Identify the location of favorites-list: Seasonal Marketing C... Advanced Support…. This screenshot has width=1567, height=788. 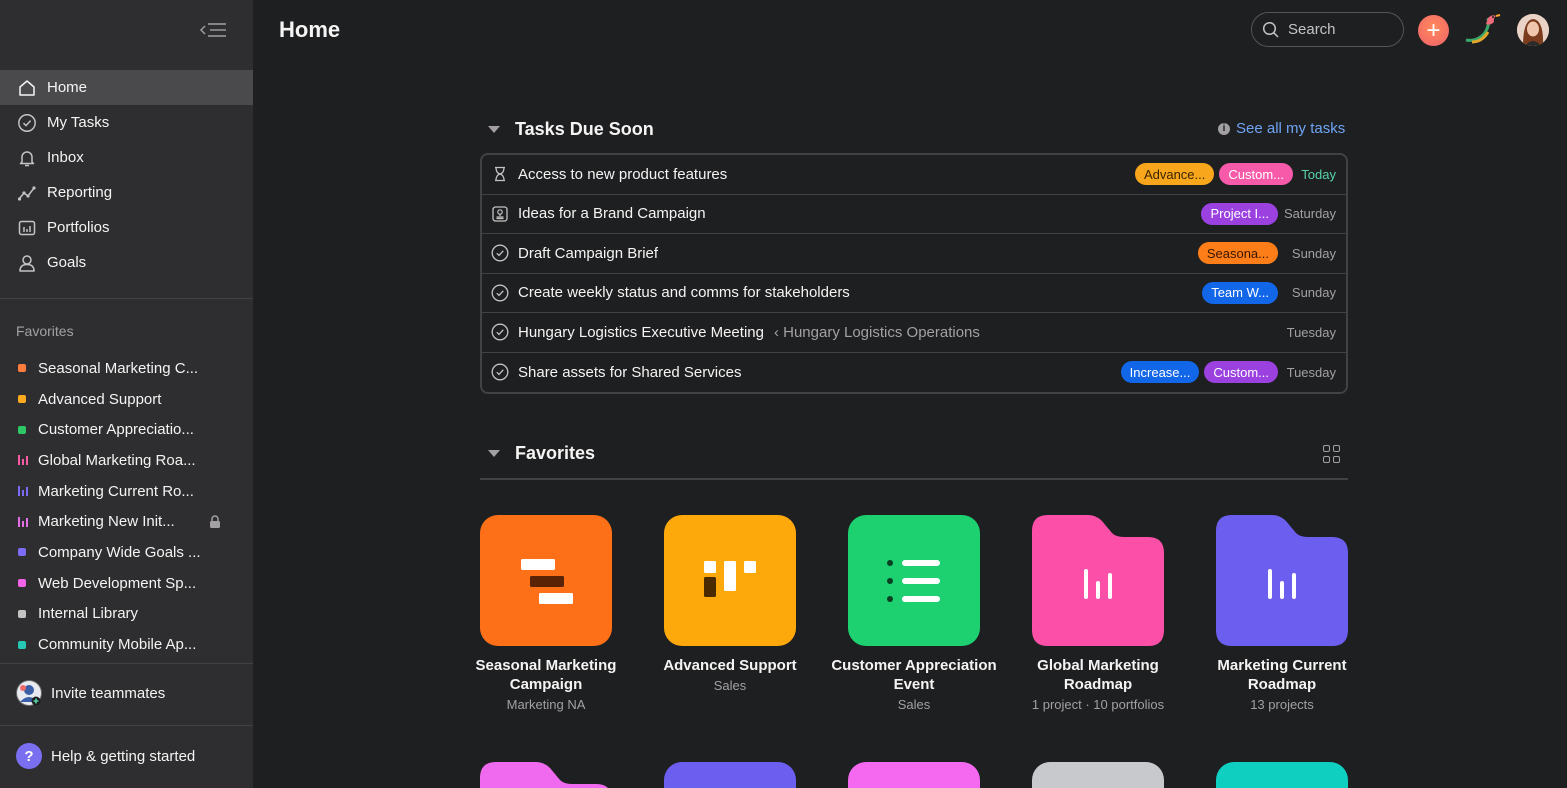
(126, 506).